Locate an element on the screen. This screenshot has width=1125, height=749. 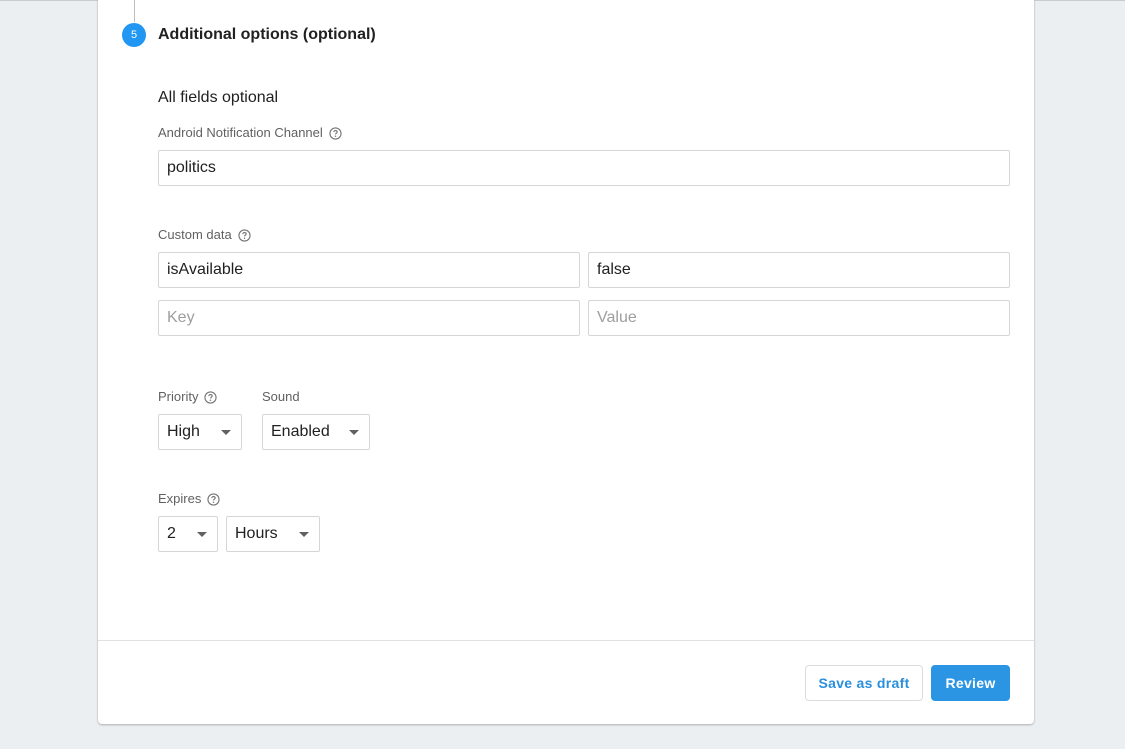
android-channel-label-text: Android Notification Channel is located at coordinates (240, 132).